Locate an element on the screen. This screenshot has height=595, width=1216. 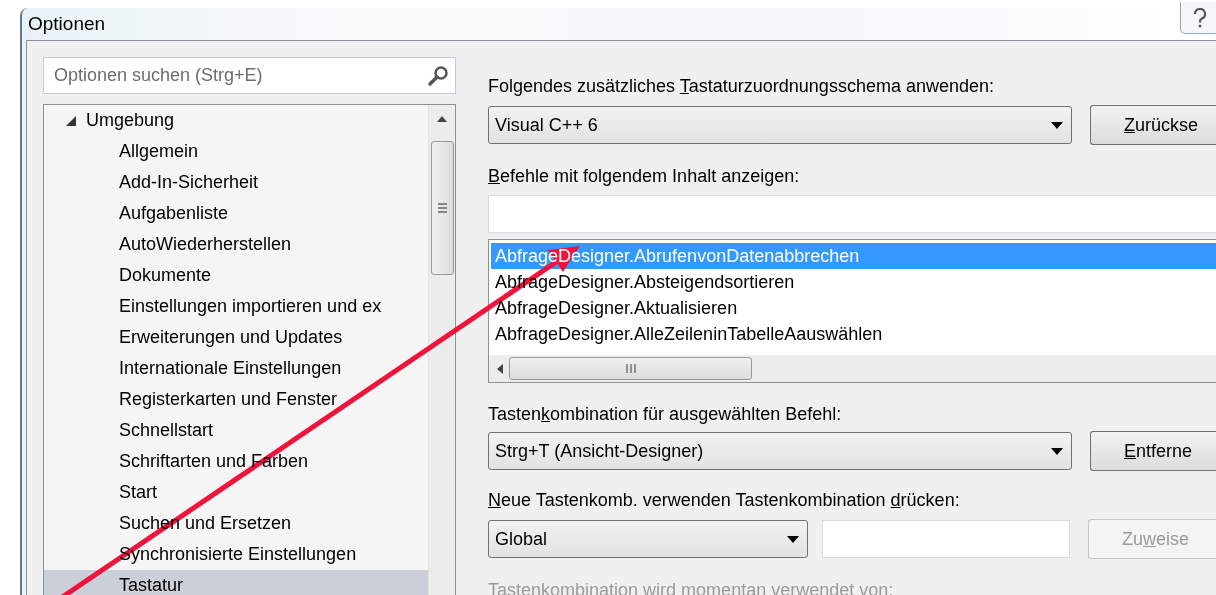
remove-button: Entferne is located at coordinates (1153, 451).